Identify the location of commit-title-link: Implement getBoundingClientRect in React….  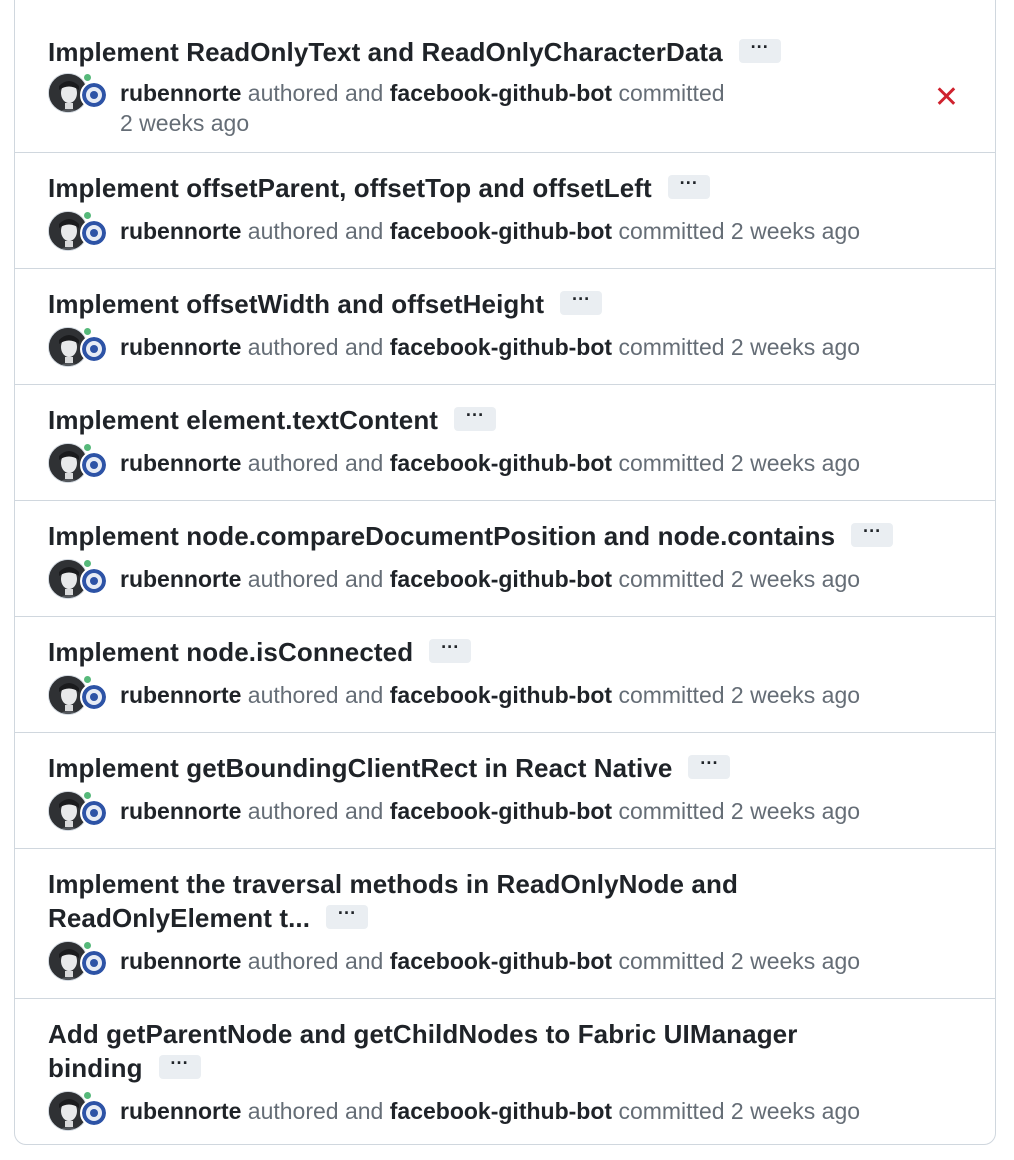
(360, 768).